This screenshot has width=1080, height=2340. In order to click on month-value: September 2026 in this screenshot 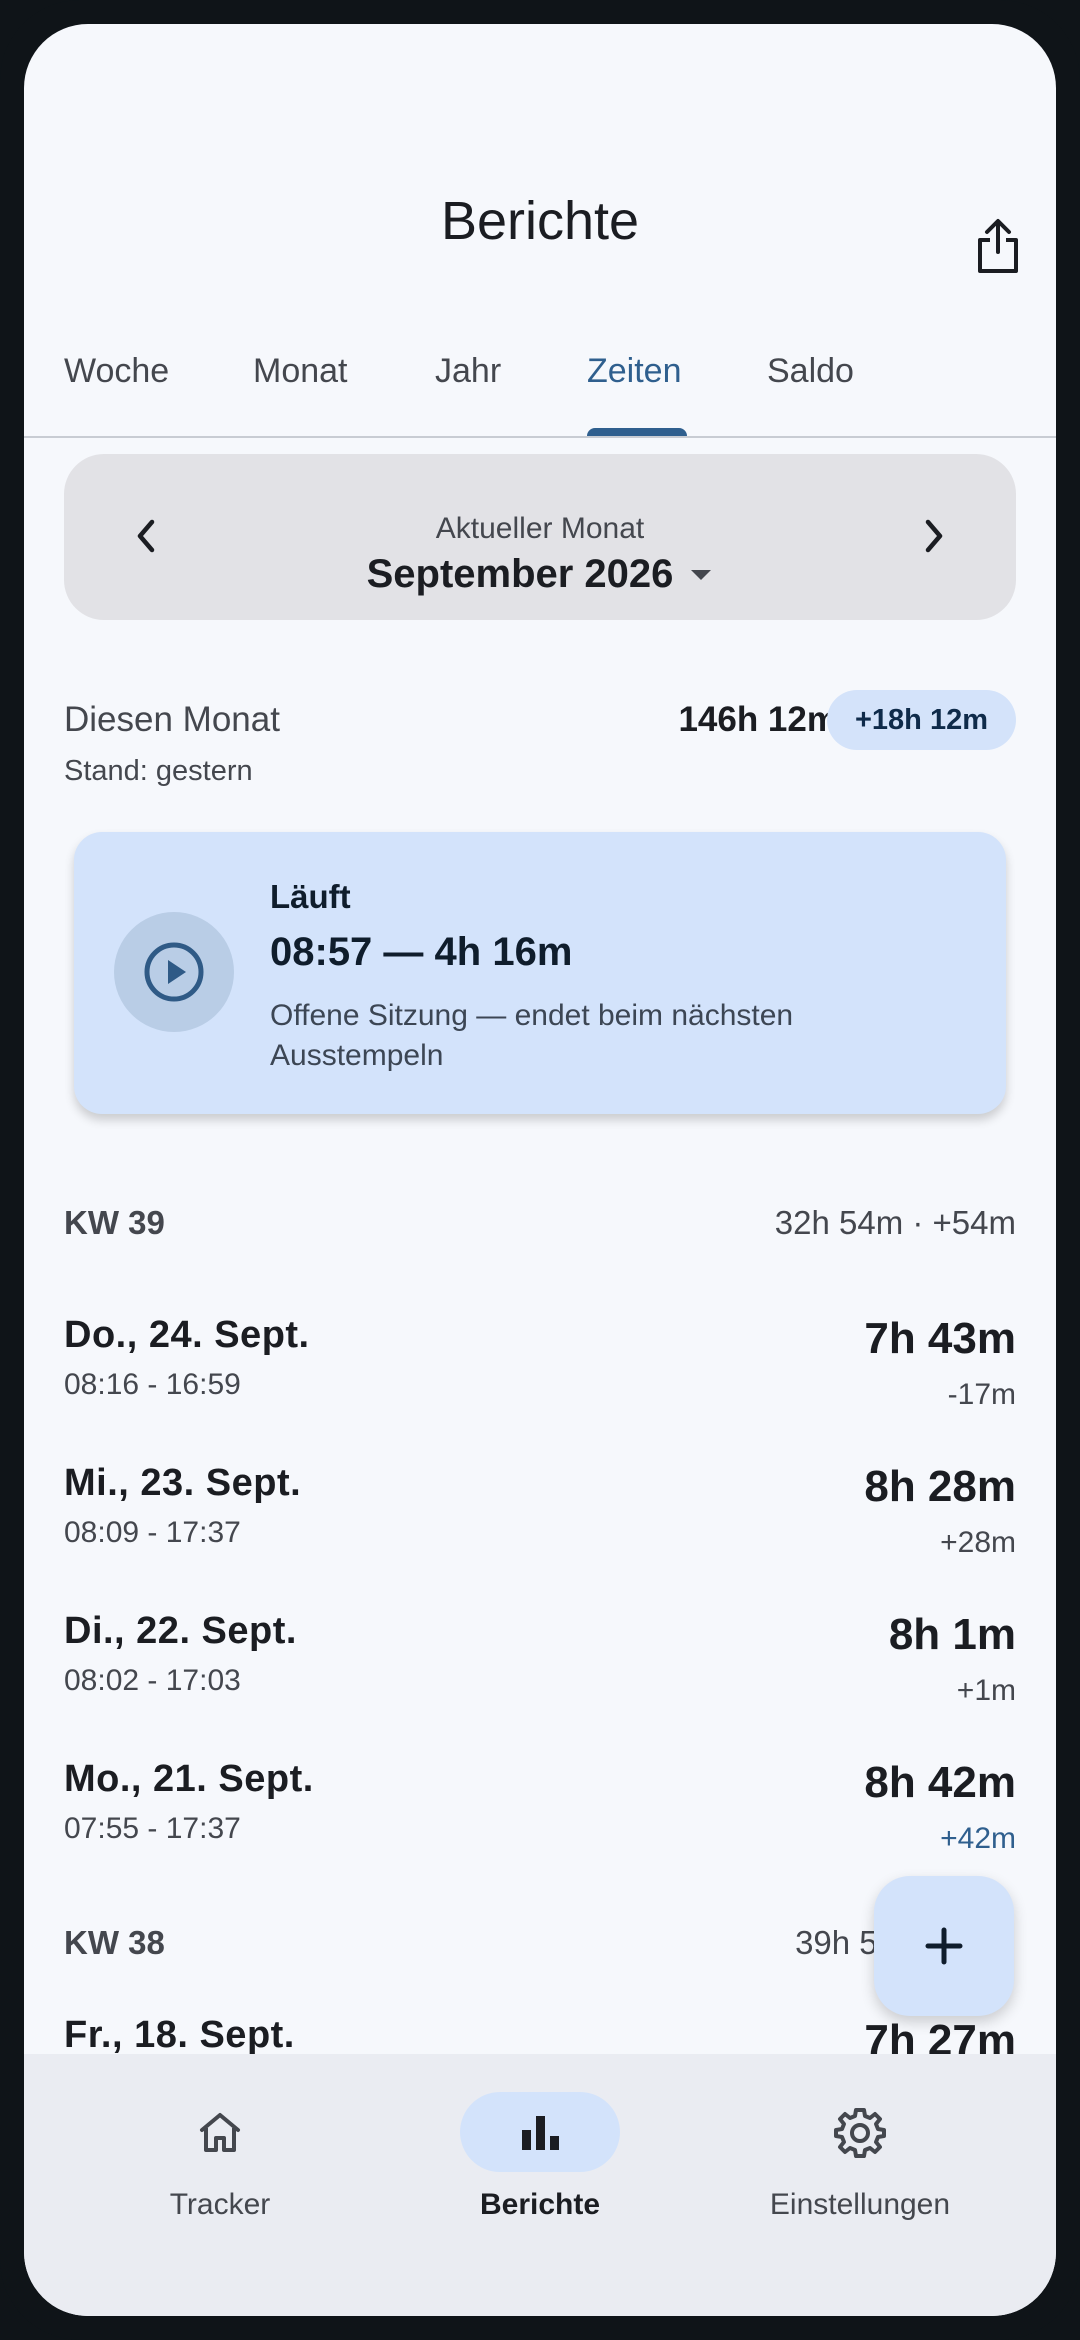, I will do `click(520, 574)`.